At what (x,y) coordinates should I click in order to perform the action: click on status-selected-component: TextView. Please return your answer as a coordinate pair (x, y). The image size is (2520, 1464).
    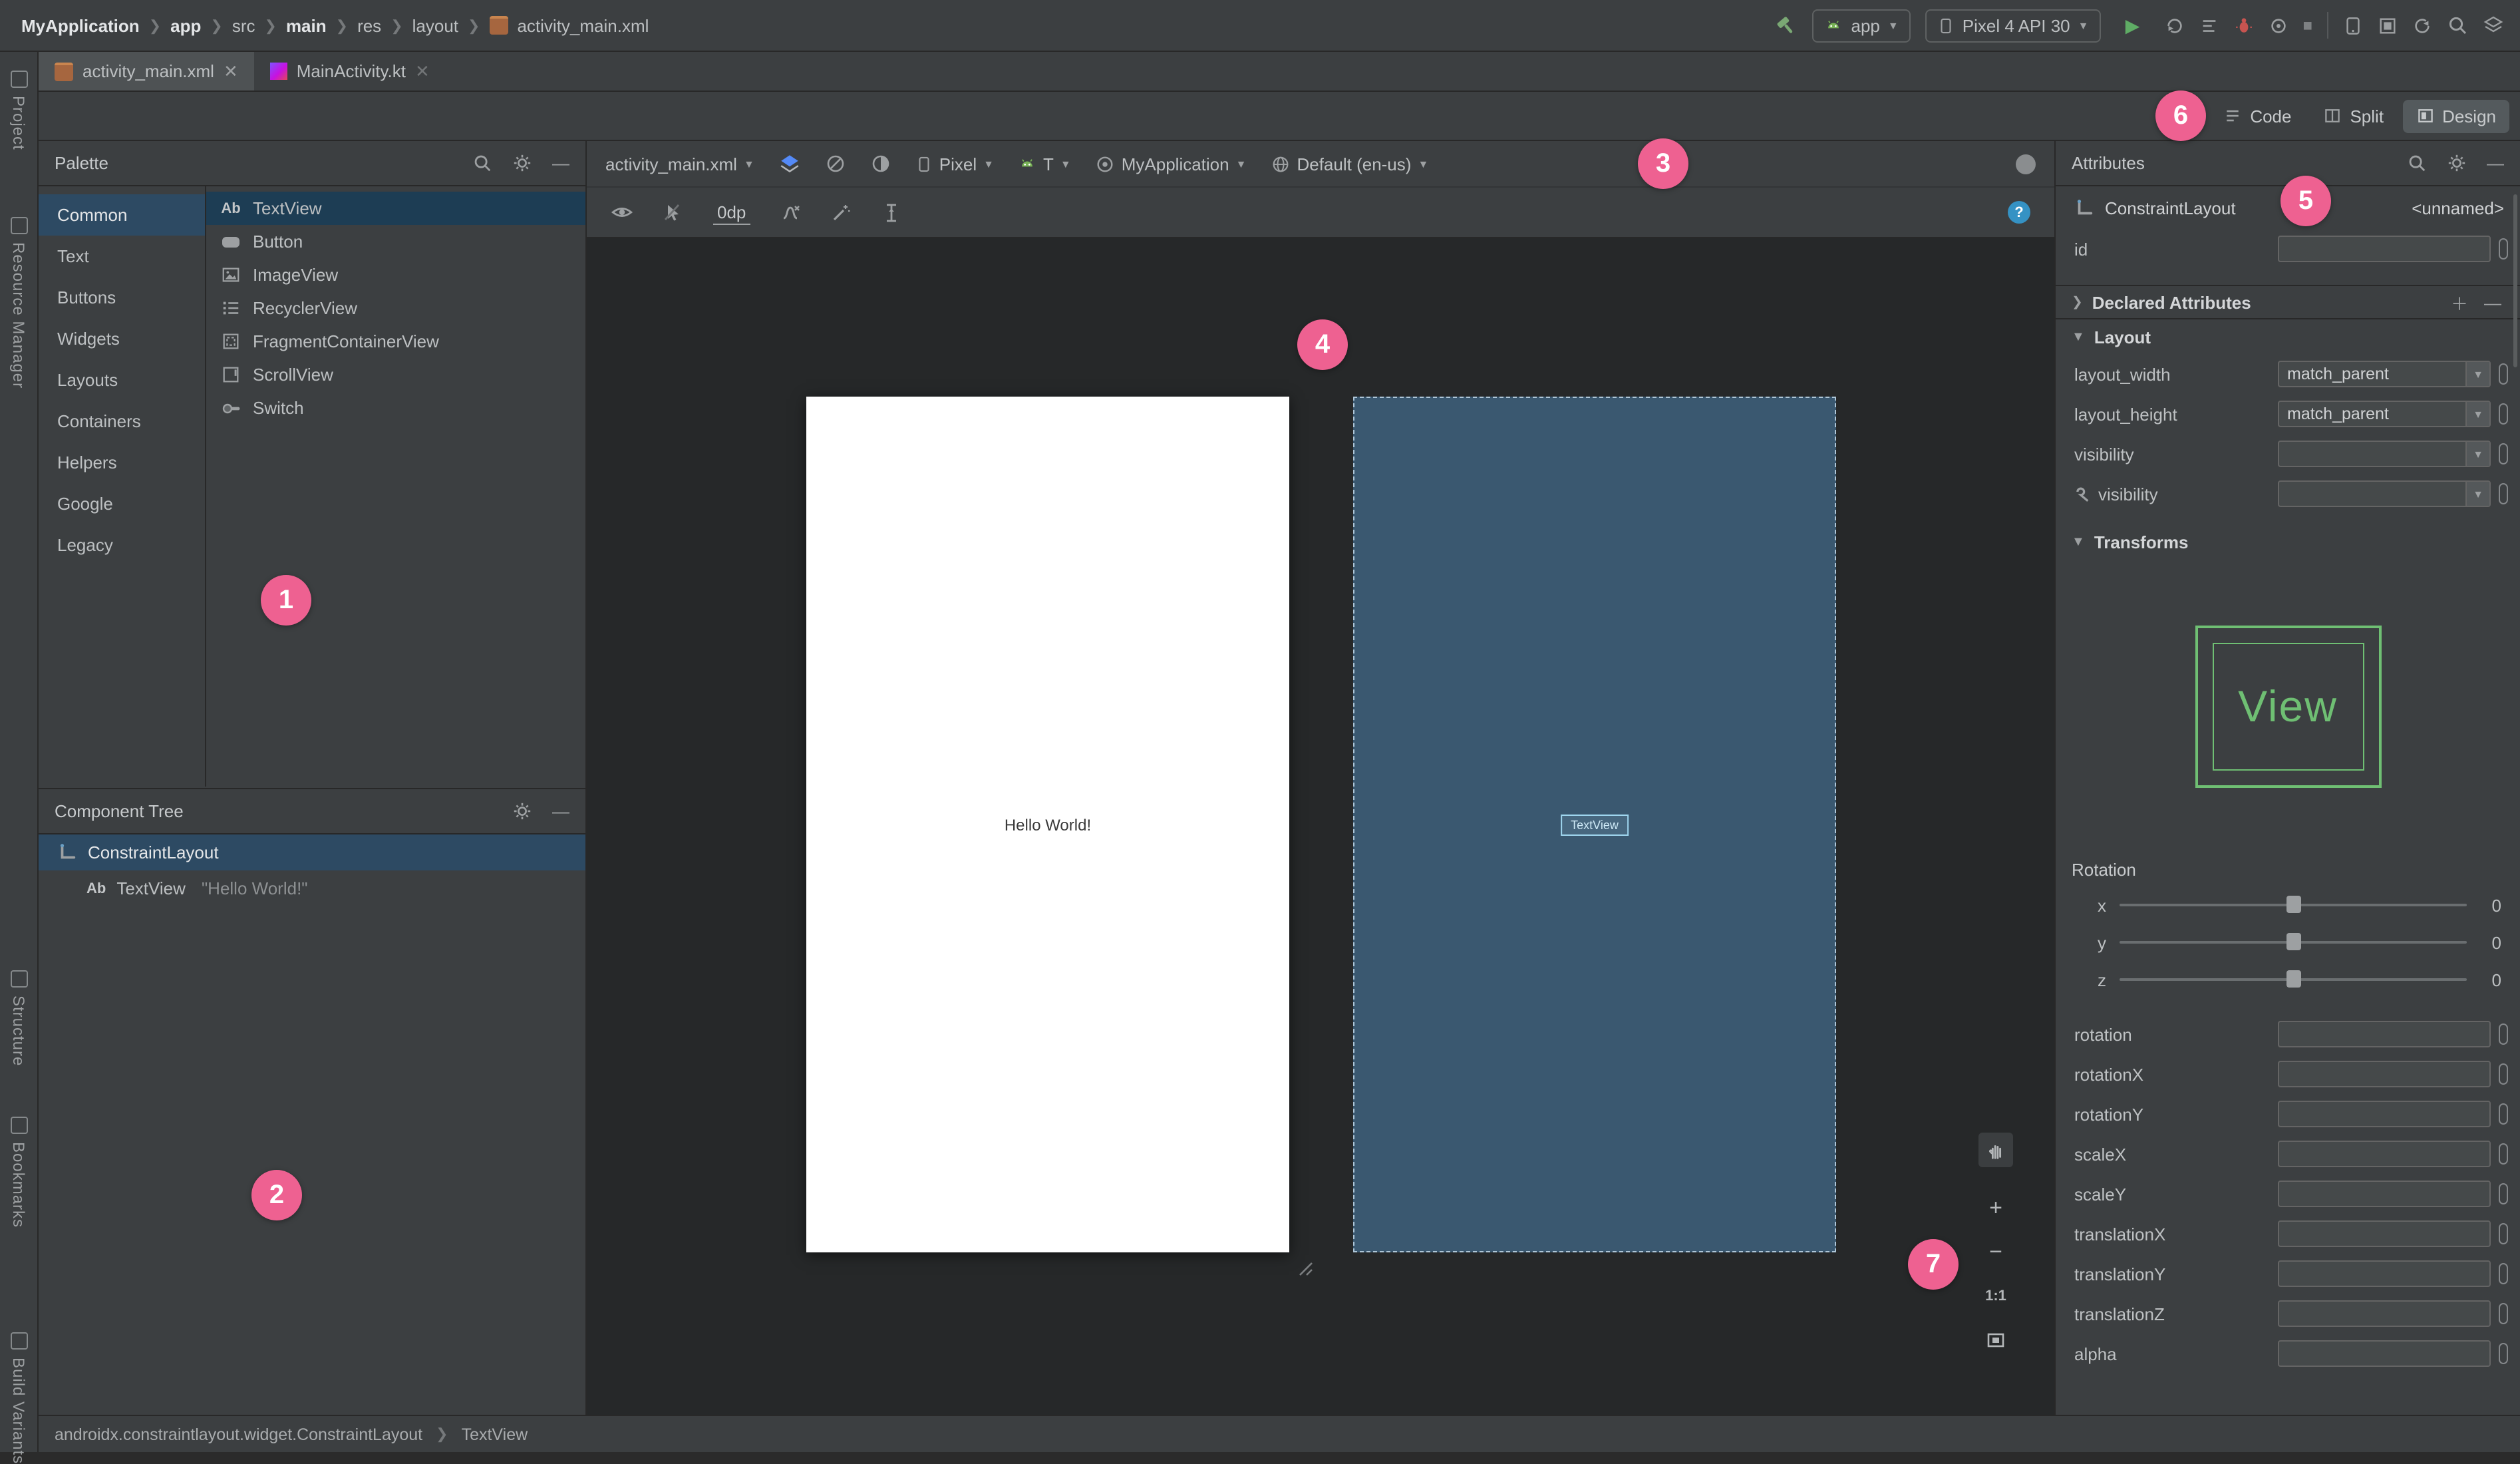
    Looking at the image, I should click on (495, 1434).